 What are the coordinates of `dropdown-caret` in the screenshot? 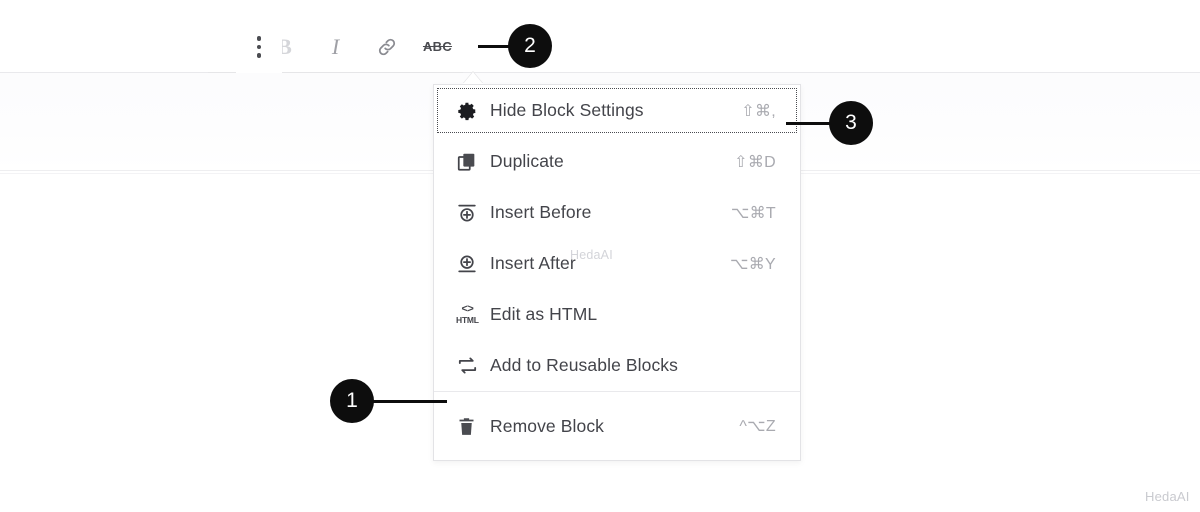 It's located at (473, 78).